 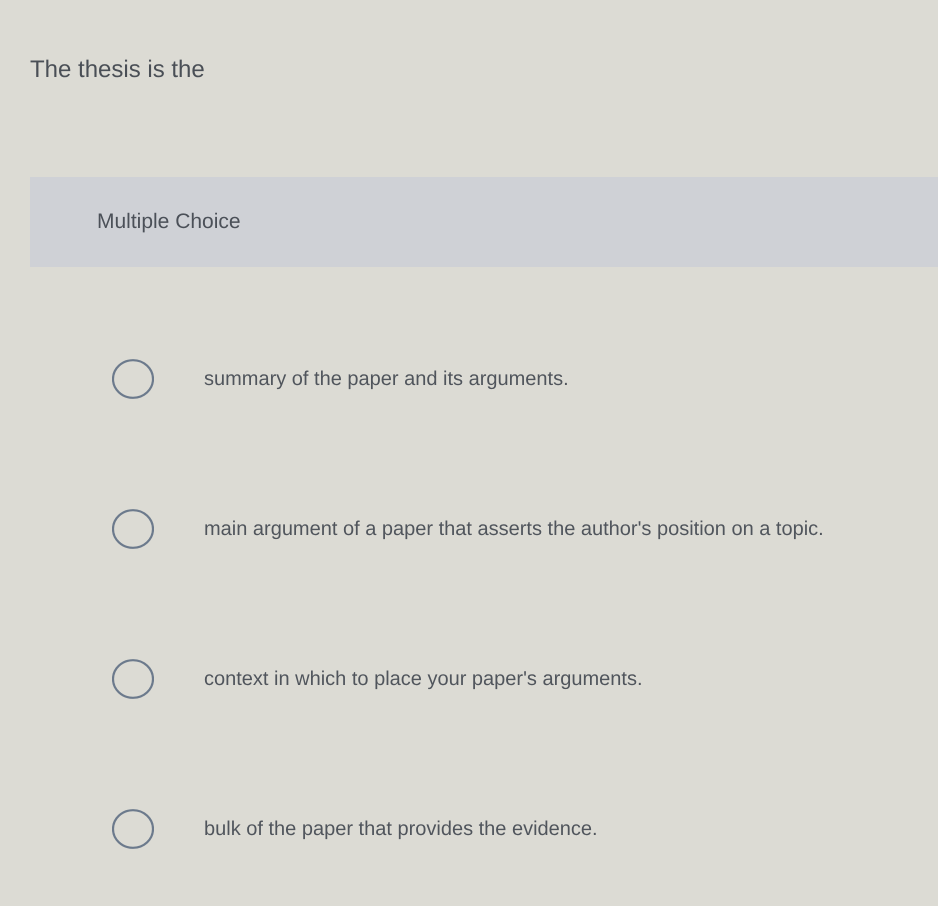 What do you see at coordinates (169, 222) in the screenshot?
I see `section-title: Multiple Choice` at bounding box center [169, 222].